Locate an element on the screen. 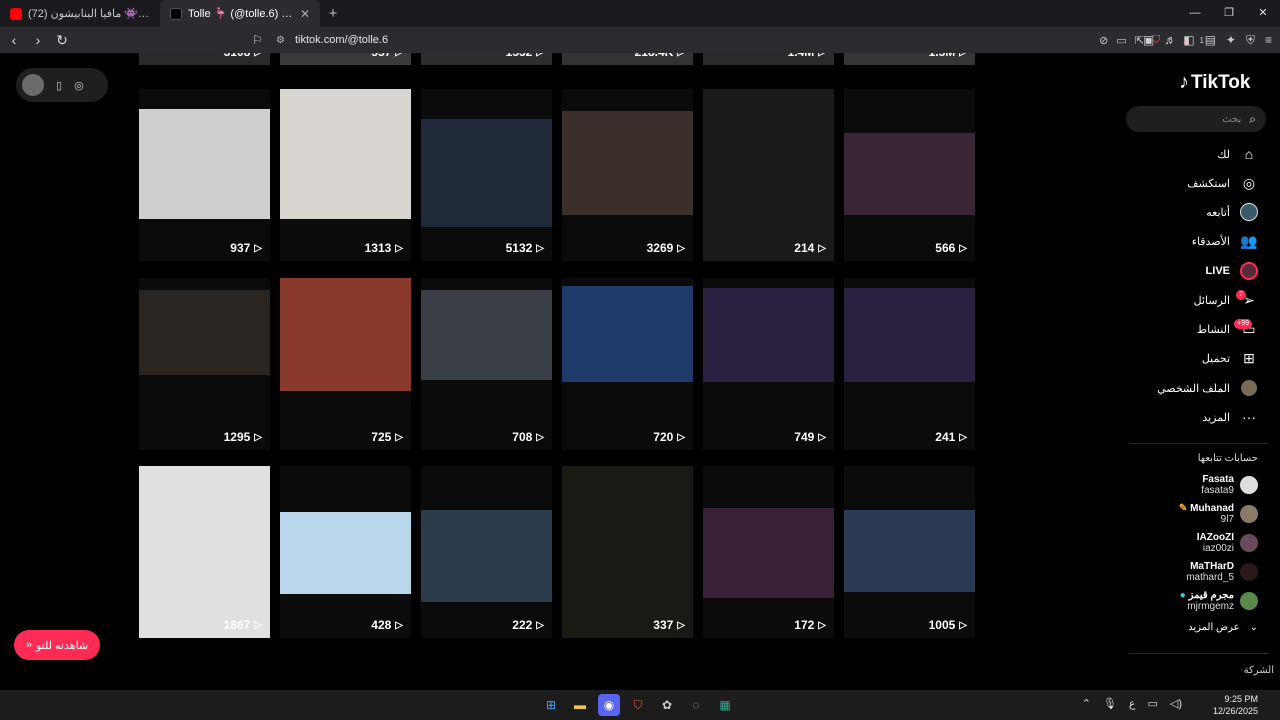  video-card: 1867 ▷ is located at coordinates (204, 552).